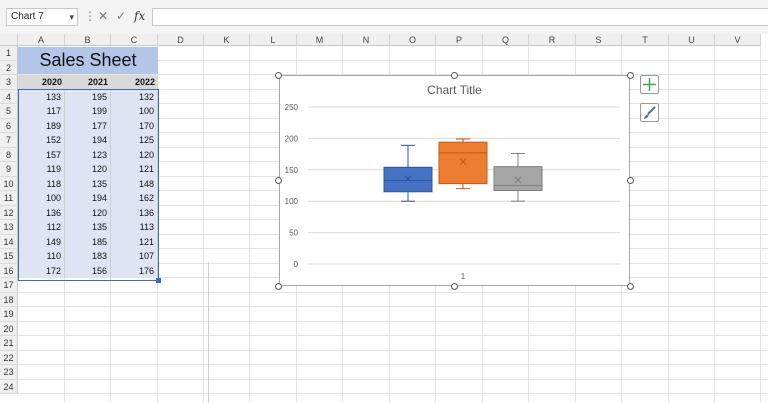  What do you see at coordinates (103, 16) in the screenshot?
I see `cancel-icon: ✕` at bounding box center [103, 16].